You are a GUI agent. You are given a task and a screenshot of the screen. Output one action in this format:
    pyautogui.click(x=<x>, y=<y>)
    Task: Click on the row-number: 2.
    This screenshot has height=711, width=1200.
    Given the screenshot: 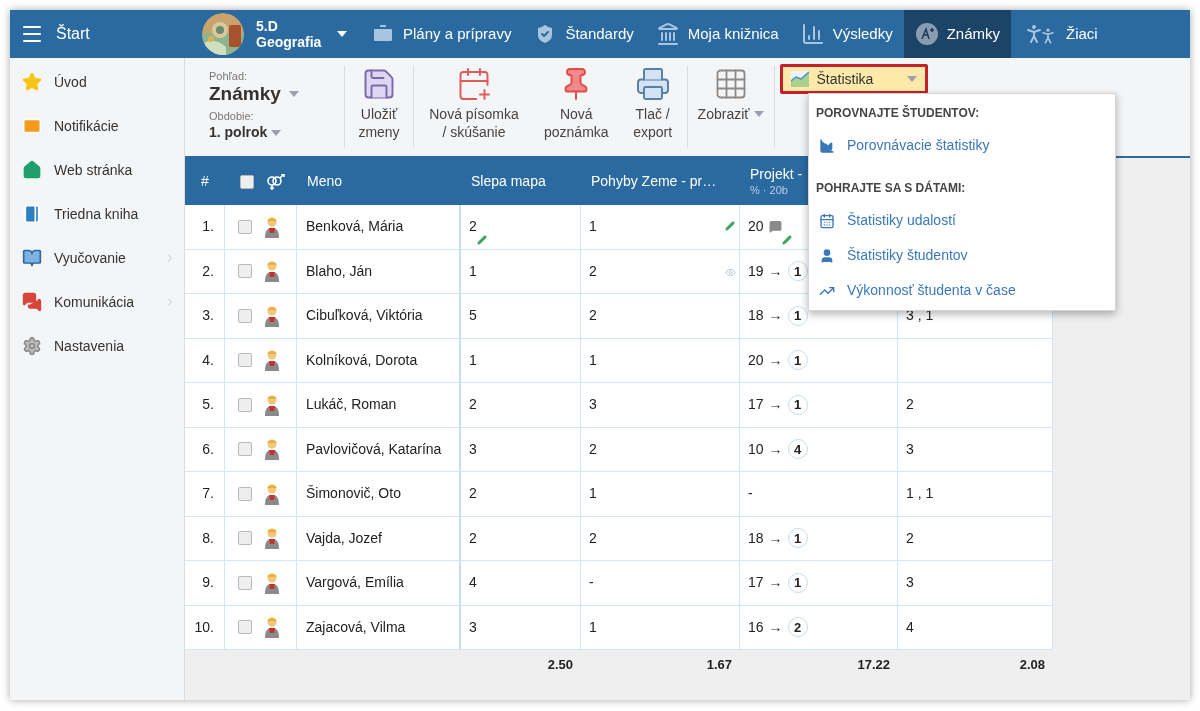 What is the action you would take?
    pyautogui.click(x=205, y=271)
    